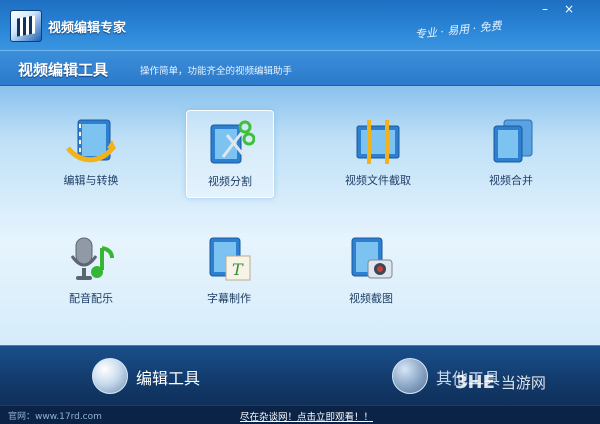  I want to click on more-dots-icon, so click(410, 376).